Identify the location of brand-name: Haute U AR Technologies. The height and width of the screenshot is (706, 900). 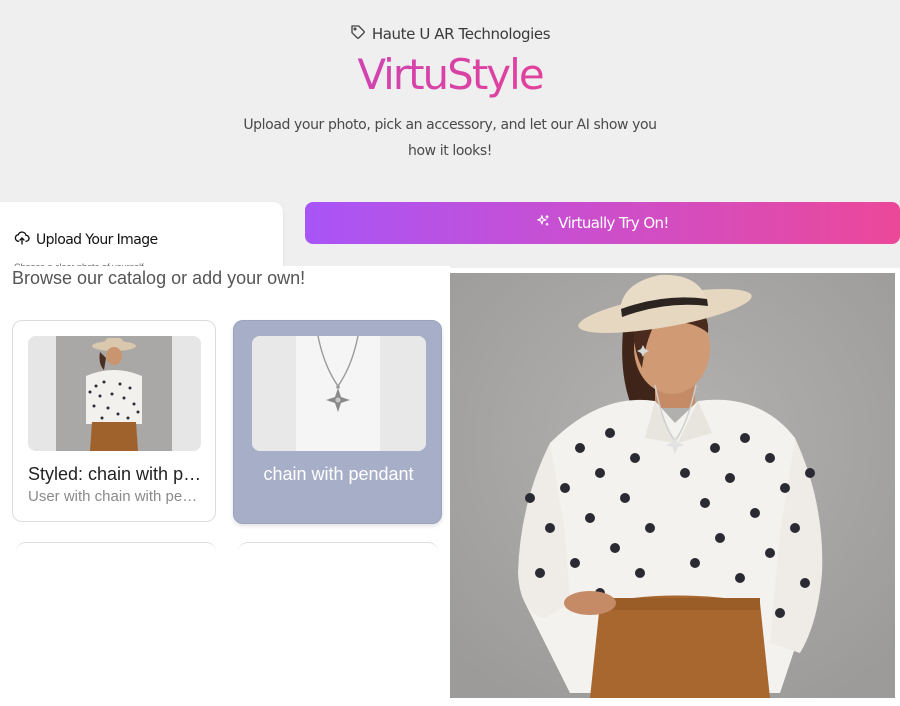
(461, 34).